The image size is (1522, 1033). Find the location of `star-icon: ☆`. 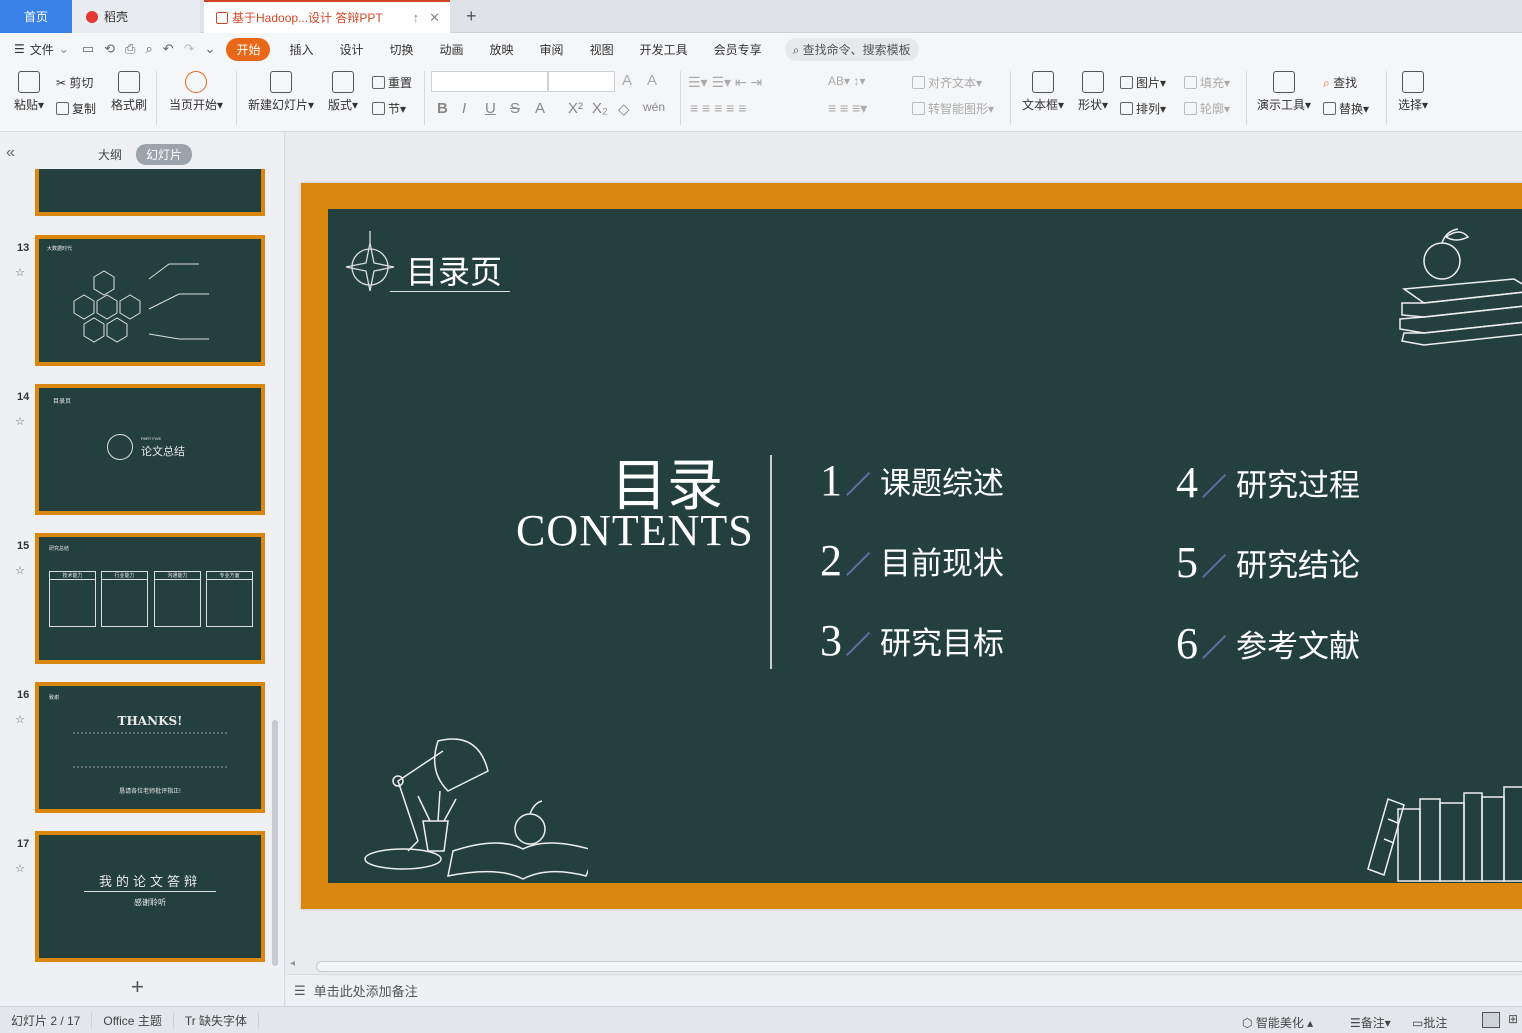

star-icon: ☆ is located at coordinates (20, 422).